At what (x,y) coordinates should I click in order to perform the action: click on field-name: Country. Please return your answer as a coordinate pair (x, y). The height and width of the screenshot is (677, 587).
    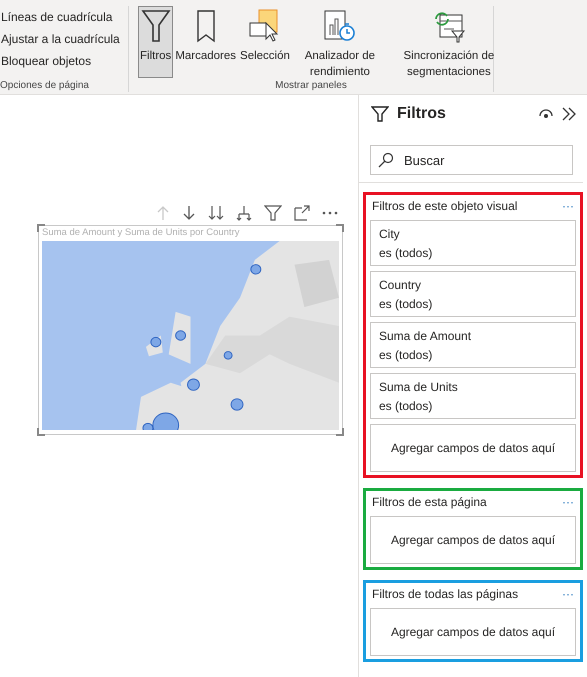
    Looking at the image, I should click on (400, 285).